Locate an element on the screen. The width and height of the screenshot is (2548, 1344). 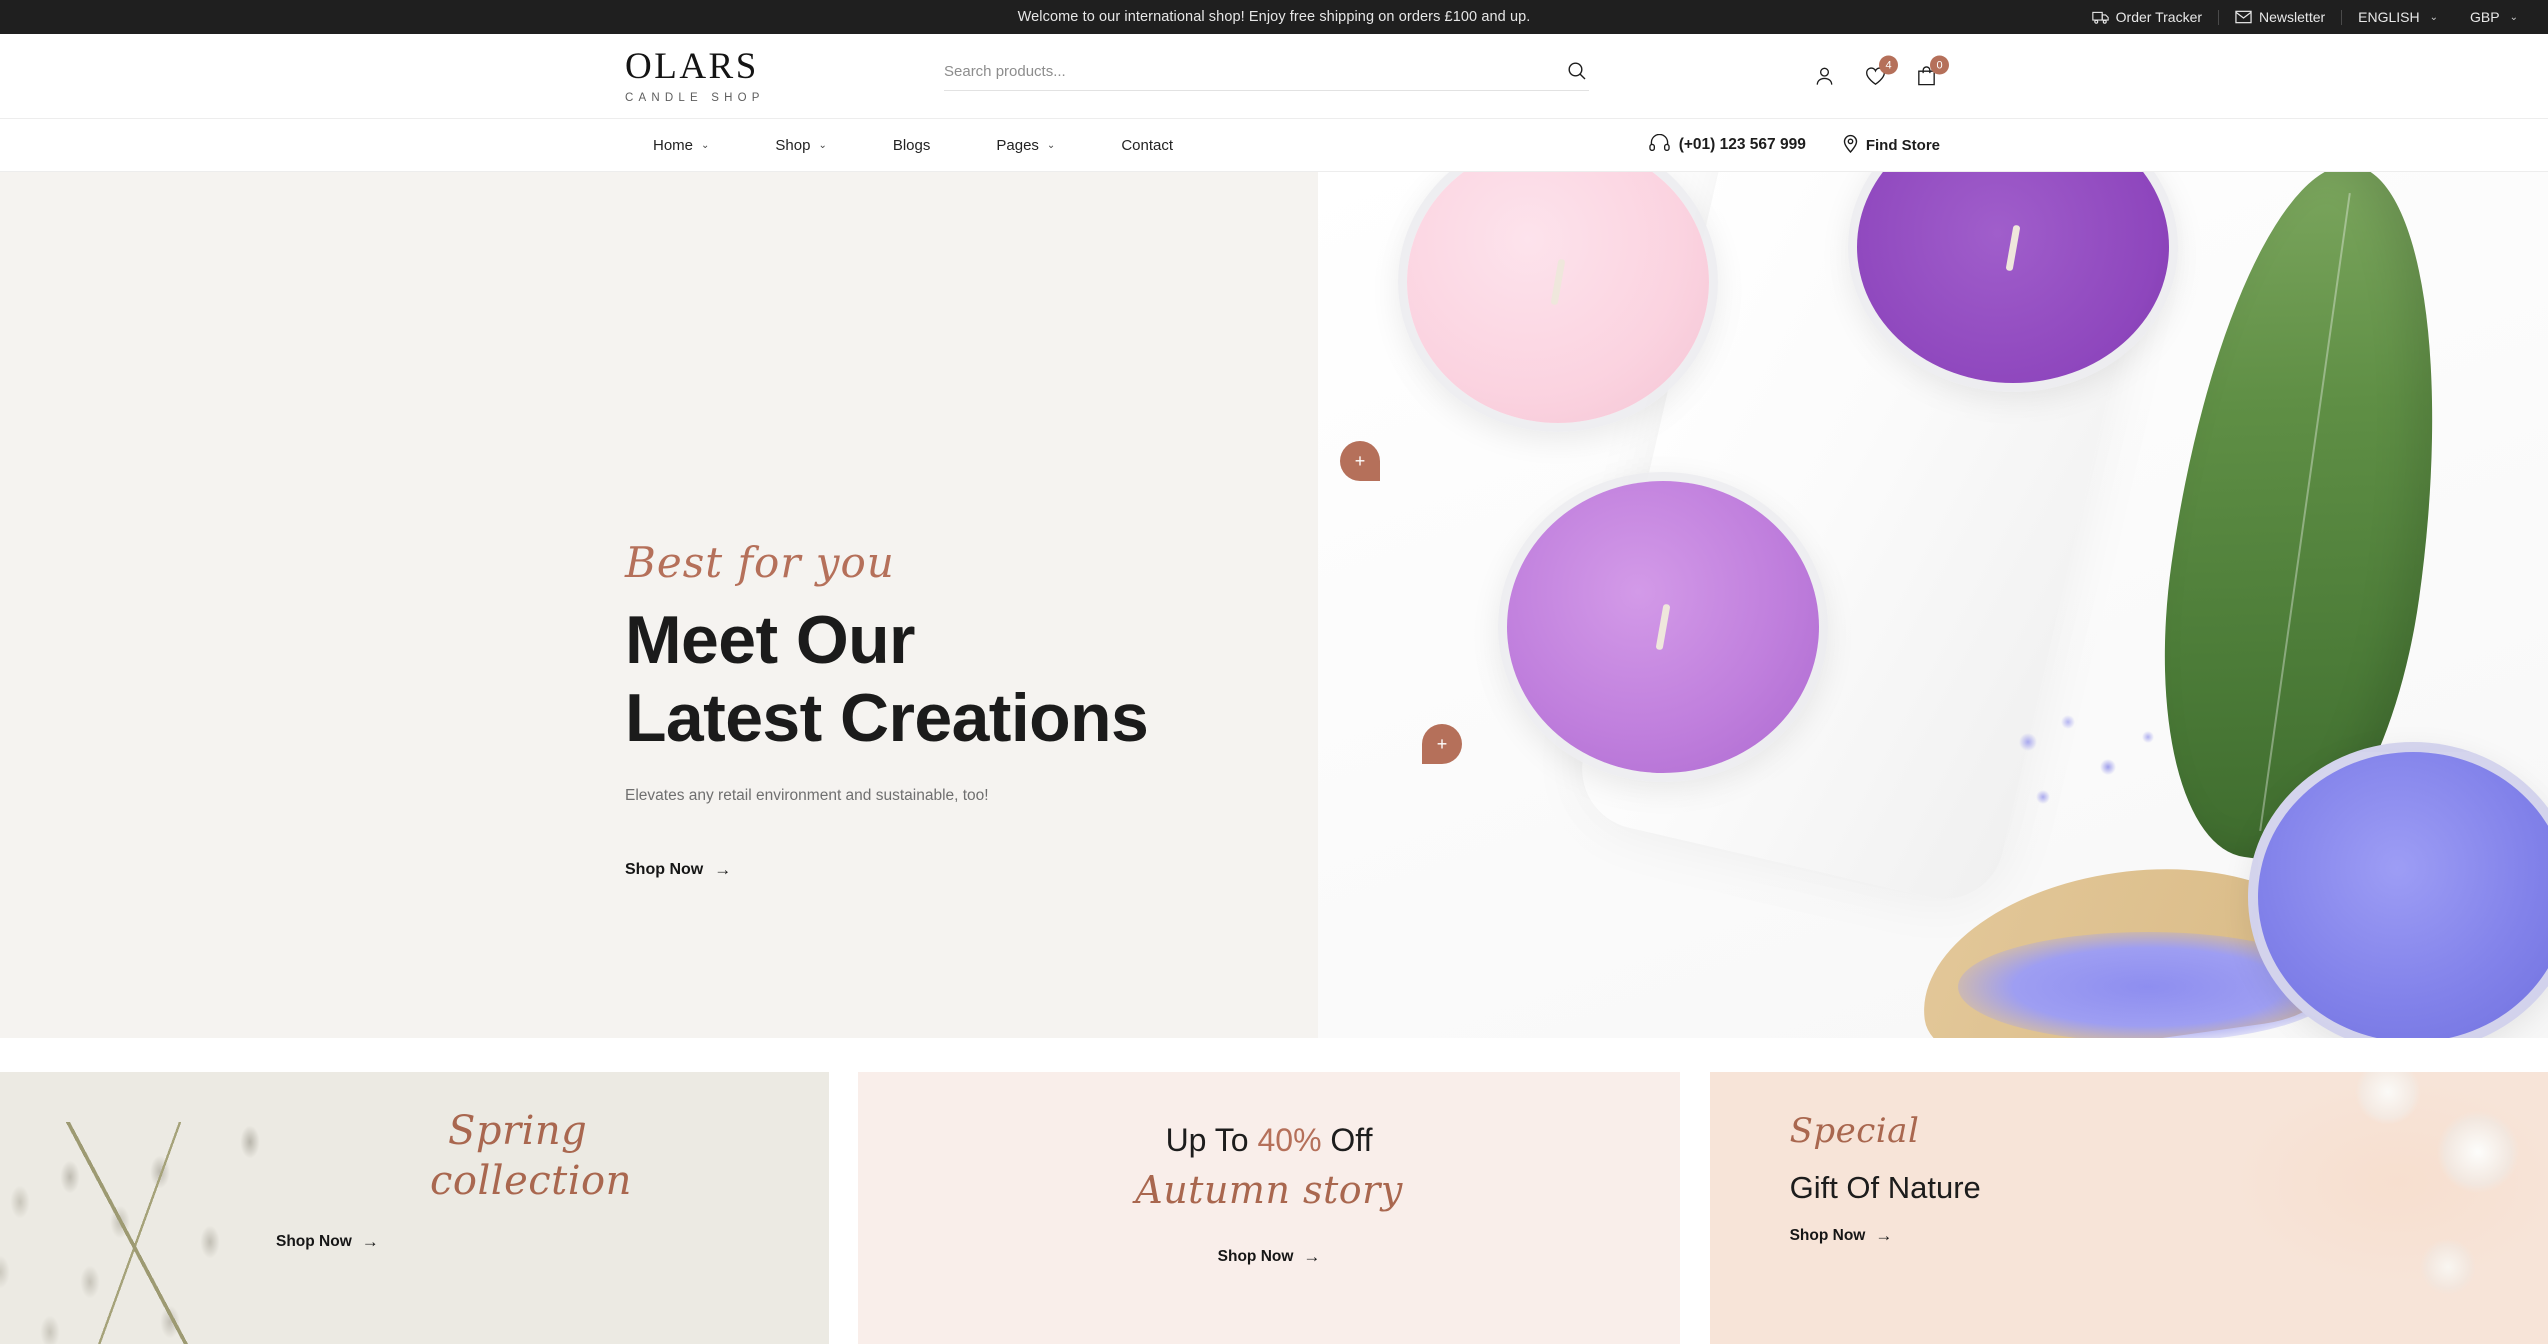
product-hotspot-2: + is located at coordinates (1442, 744).